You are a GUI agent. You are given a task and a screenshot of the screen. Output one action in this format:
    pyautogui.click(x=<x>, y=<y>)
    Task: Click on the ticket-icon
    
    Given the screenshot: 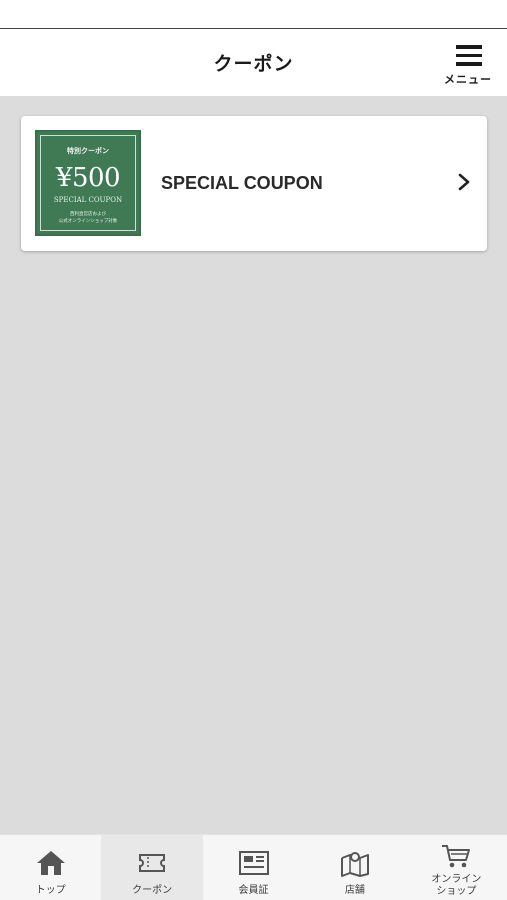 What is the action you would take?
    pyautogui.click(x=152, y=863)
    